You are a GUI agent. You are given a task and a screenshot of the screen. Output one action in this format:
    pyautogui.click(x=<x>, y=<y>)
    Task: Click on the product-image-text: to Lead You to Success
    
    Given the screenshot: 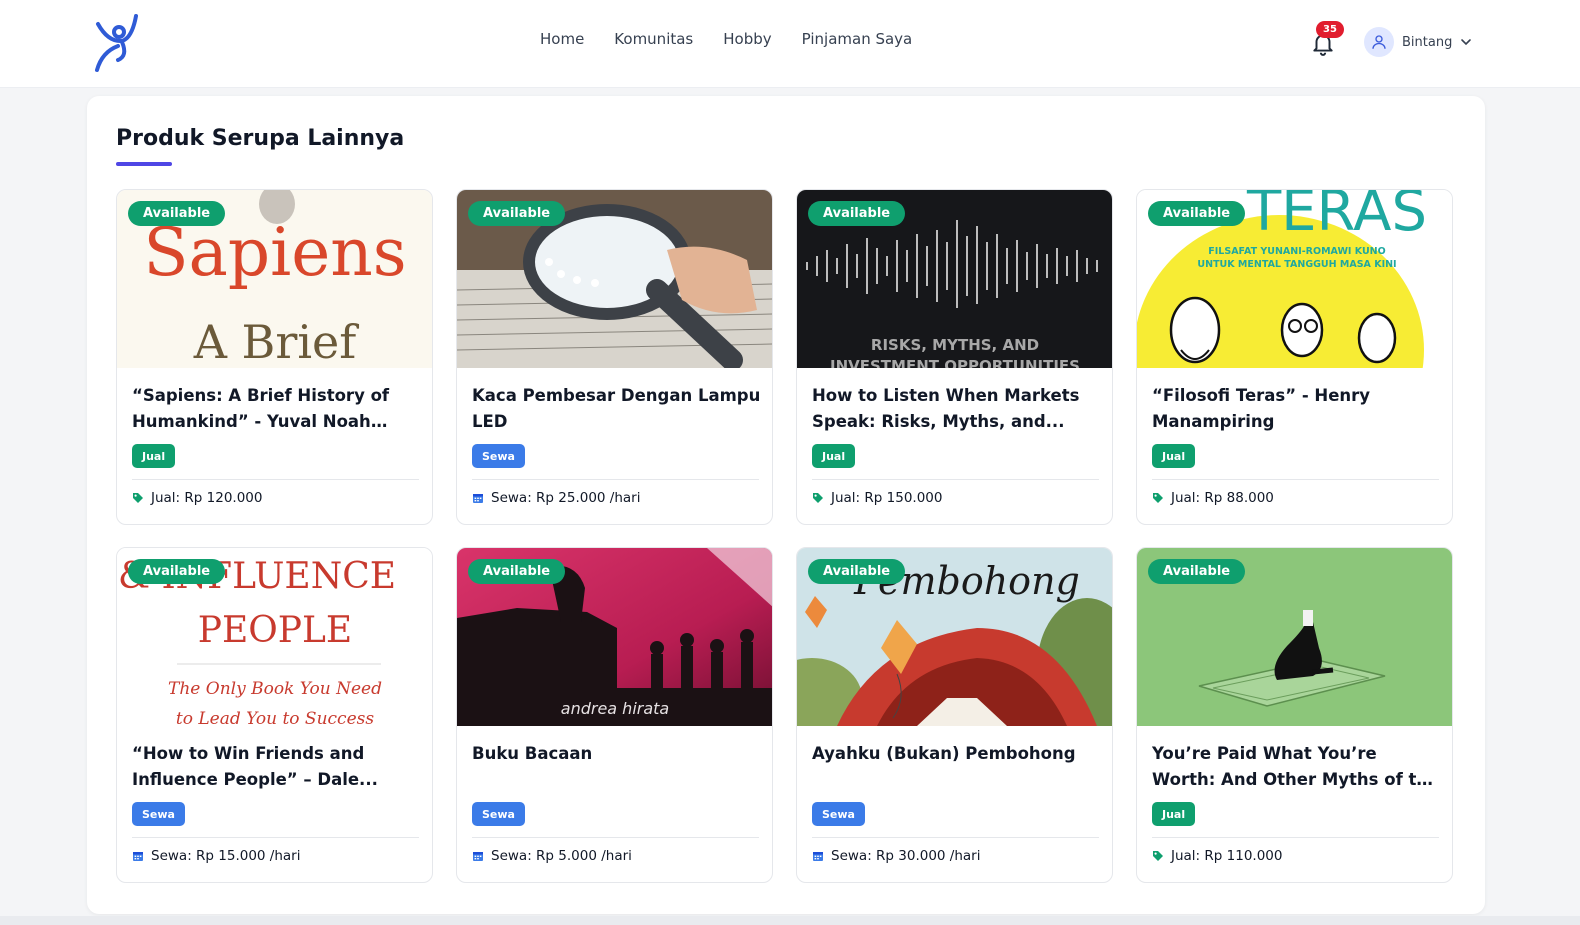 What is the action you would take?
    pyautogui.click(x=275, y=717)
    